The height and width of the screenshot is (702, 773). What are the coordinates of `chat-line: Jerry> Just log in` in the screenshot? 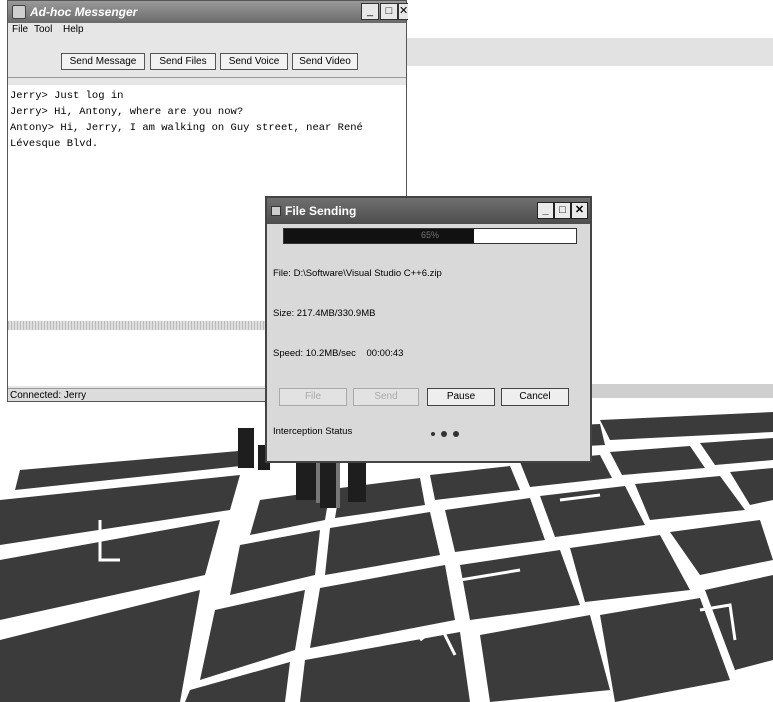 It's located at (67, 96).